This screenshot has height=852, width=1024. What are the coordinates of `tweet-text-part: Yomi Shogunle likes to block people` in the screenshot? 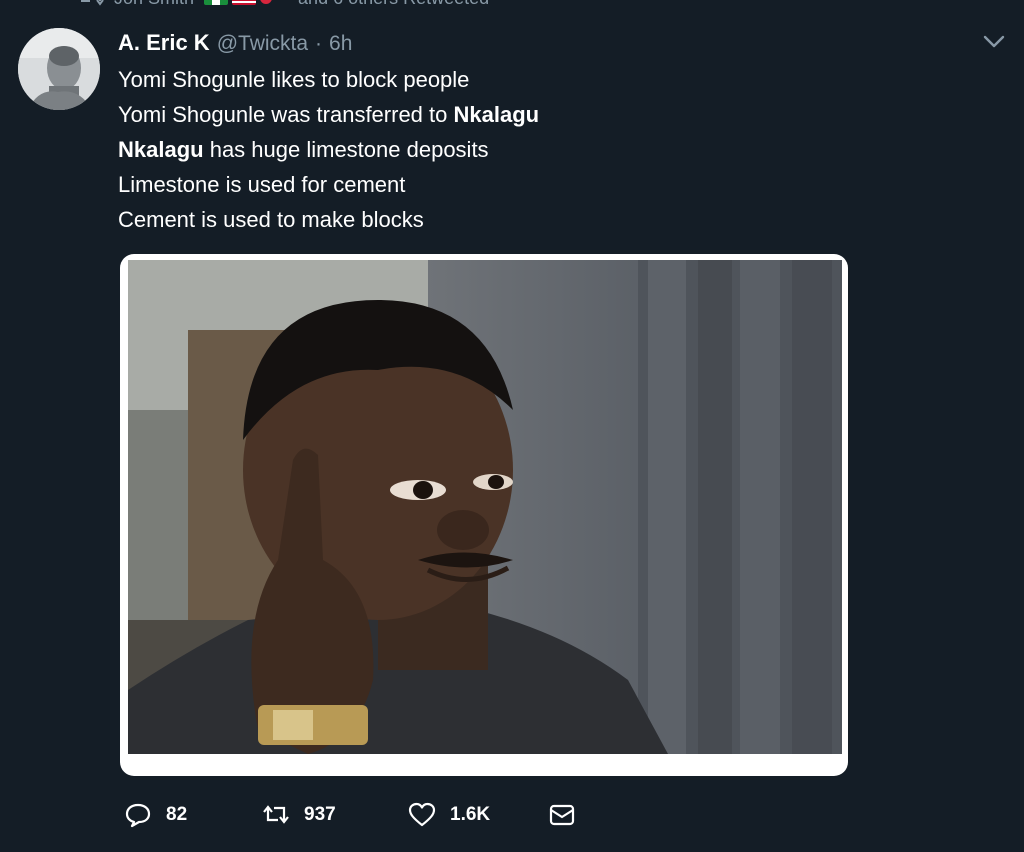 It's located at (294, 79).